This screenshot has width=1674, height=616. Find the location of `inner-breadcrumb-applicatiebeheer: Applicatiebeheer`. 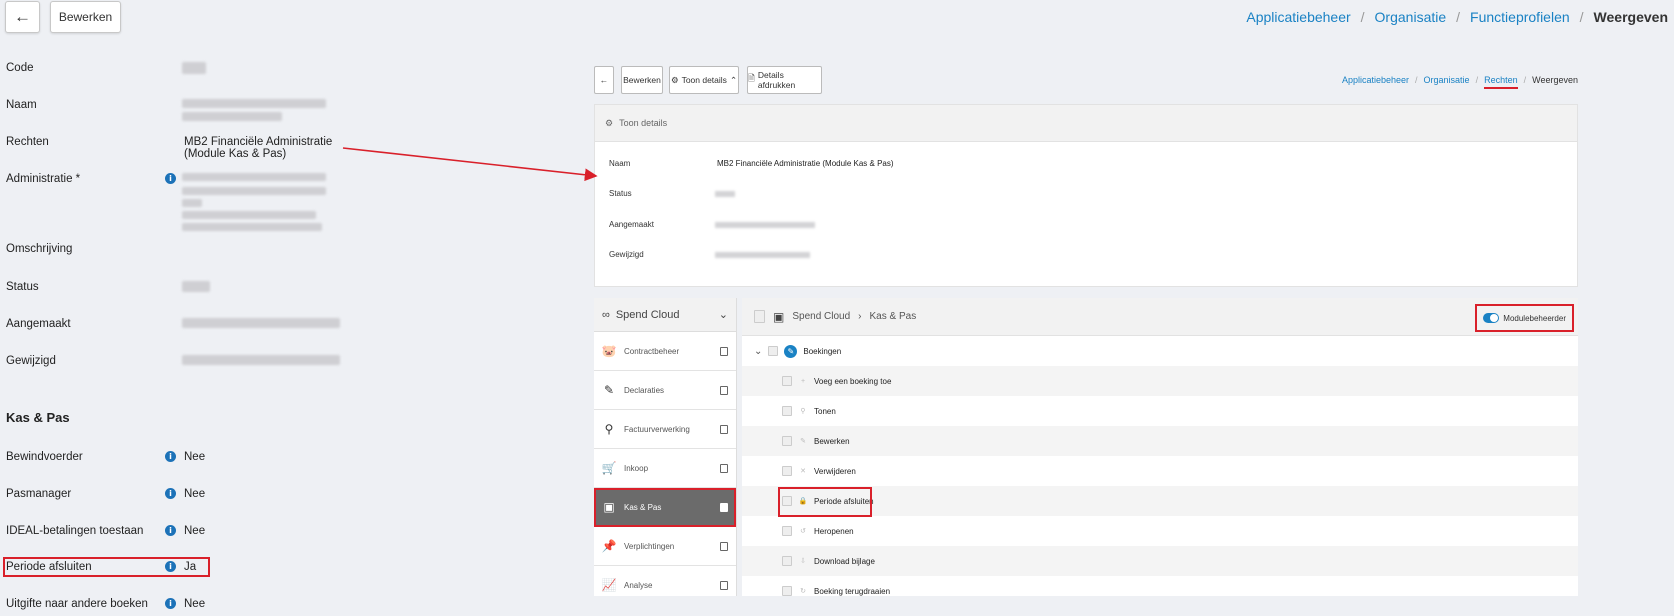

inner-breadcrumb-applicatiebeheer: Applicatiebeheer is located at coordinates (1375, 82).